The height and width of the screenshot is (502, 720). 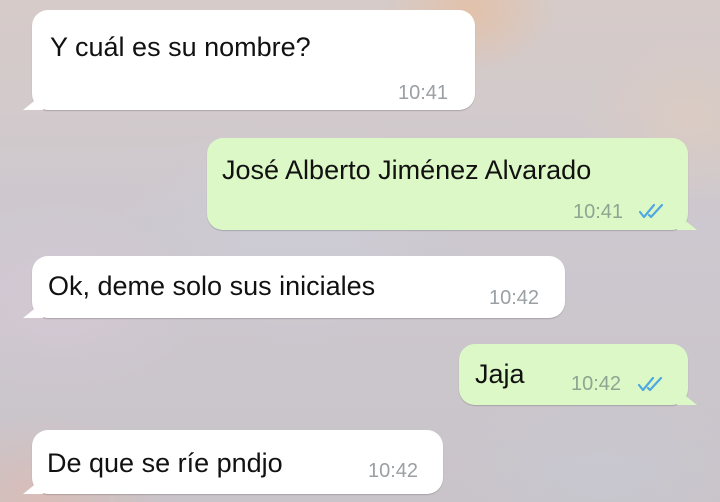 I want to click on message-text: Jaja, so click(x=500, y=374).